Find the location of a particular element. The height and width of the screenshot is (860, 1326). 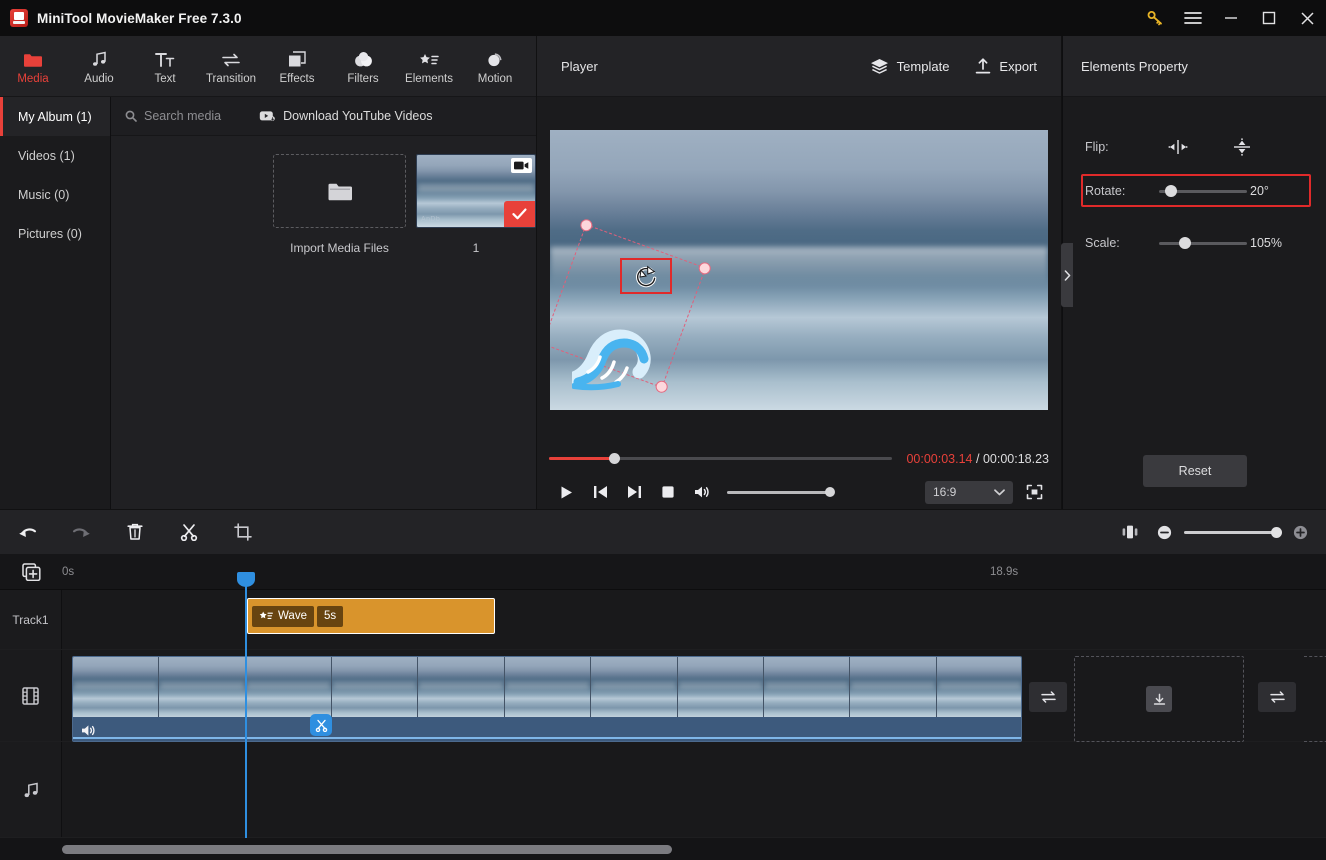

app-title: MiniTool MovieMaker Free 7.3.0 is located at coordinates (139, 18).